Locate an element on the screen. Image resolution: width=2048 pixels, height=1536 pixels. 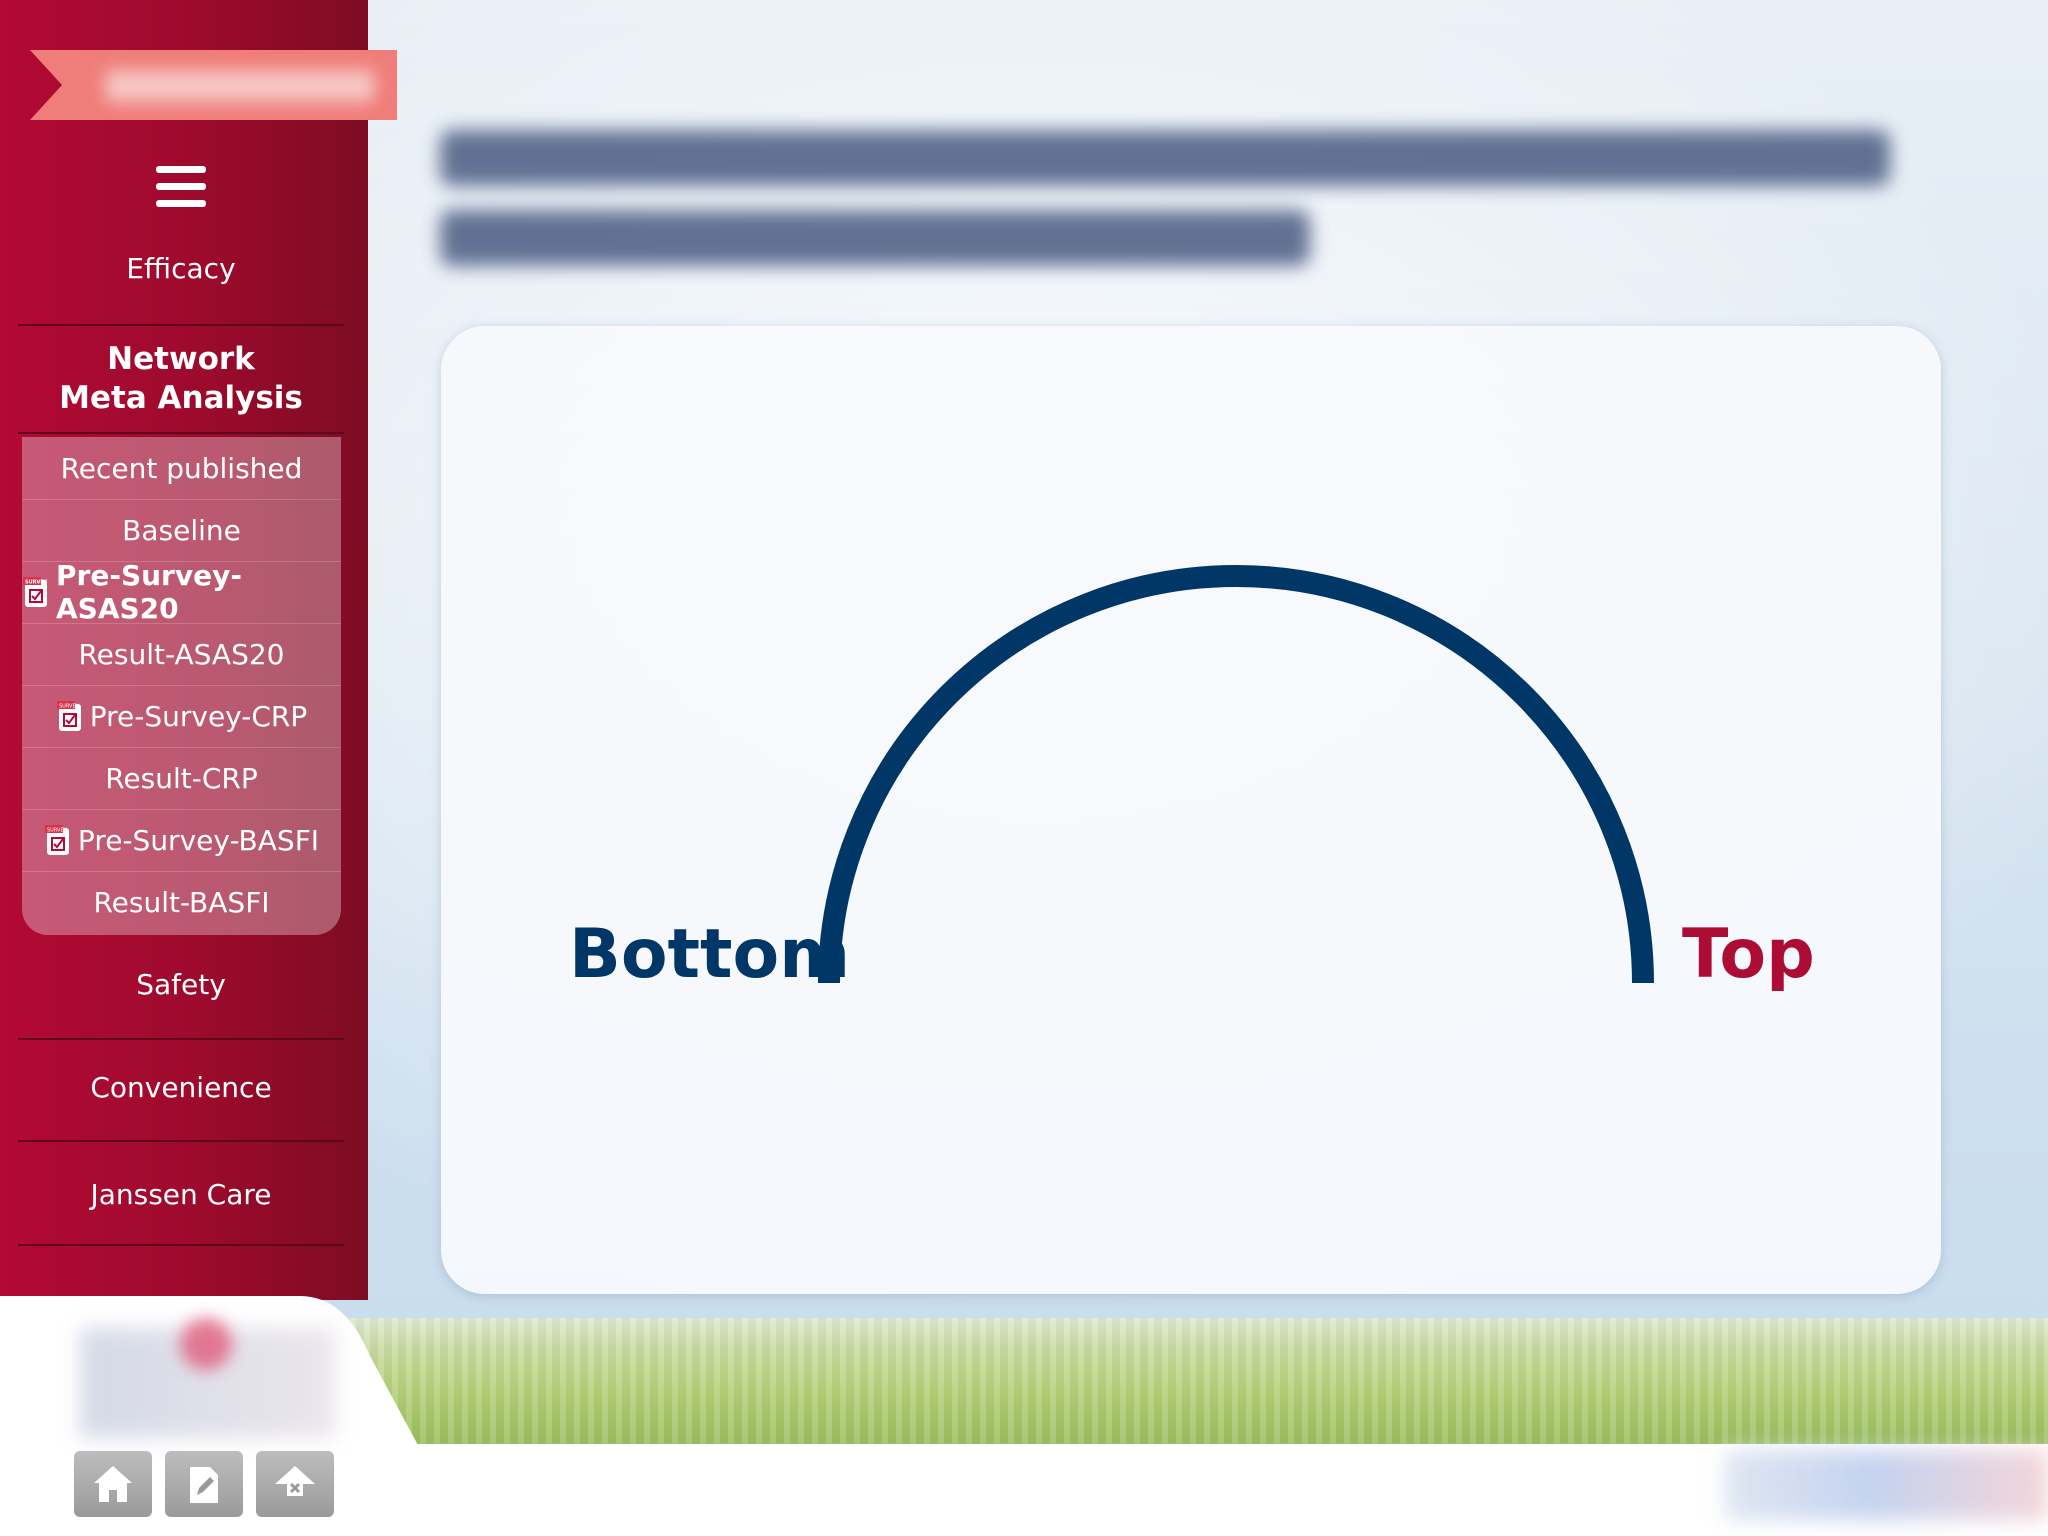
footer-logo-blurred is located at coordinates (1886, 1485).